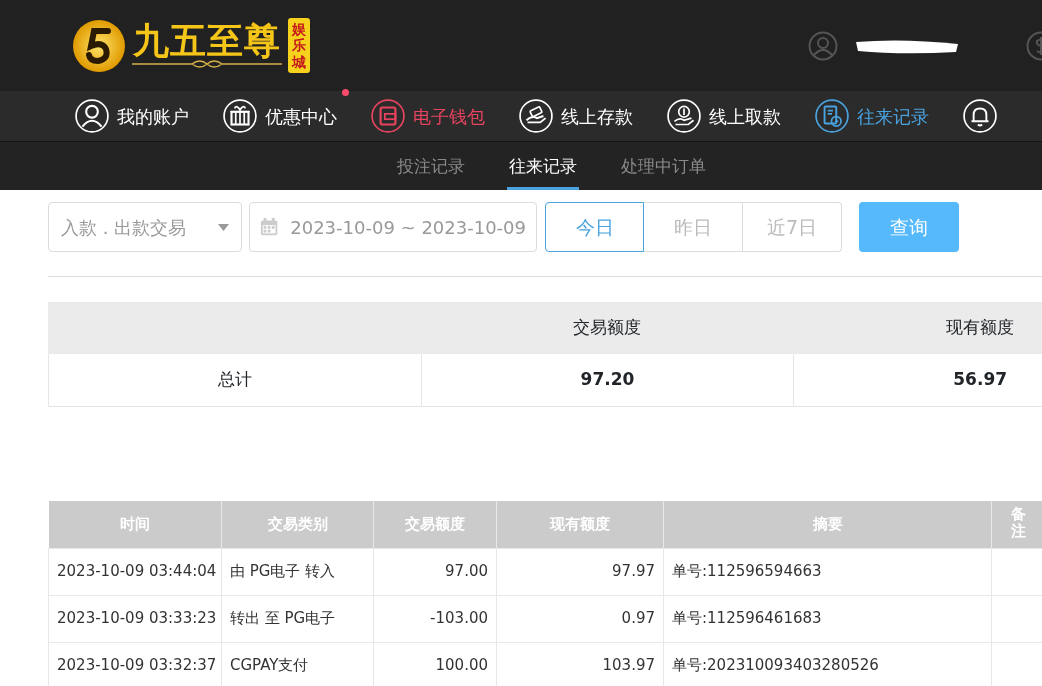  Describe the element at coordinates (240, 116) in the screenshot. I see `gift-icon` at that location.